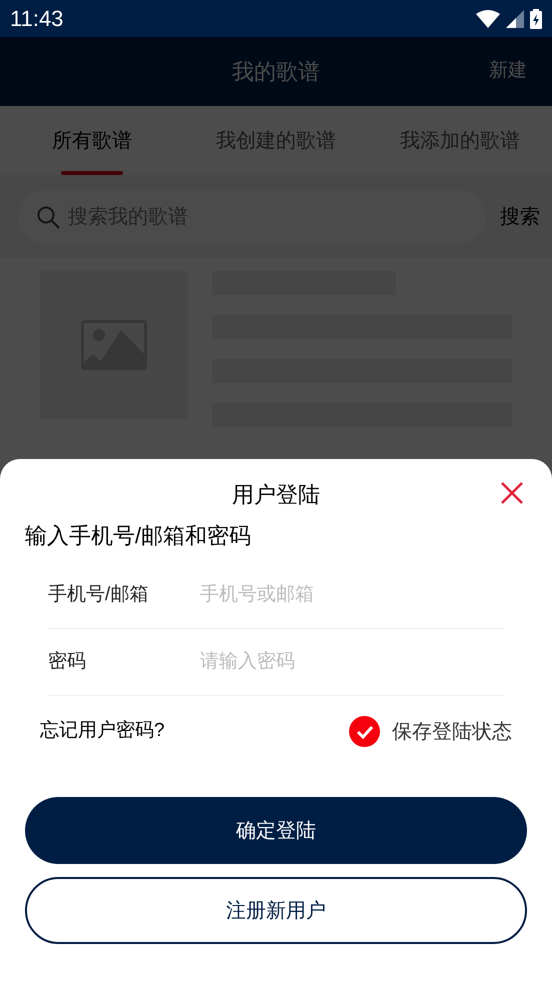 The image size is (552, 983). Describe the element at coordinates (512, 493) in the screenshot. I see `close-button` at that location.